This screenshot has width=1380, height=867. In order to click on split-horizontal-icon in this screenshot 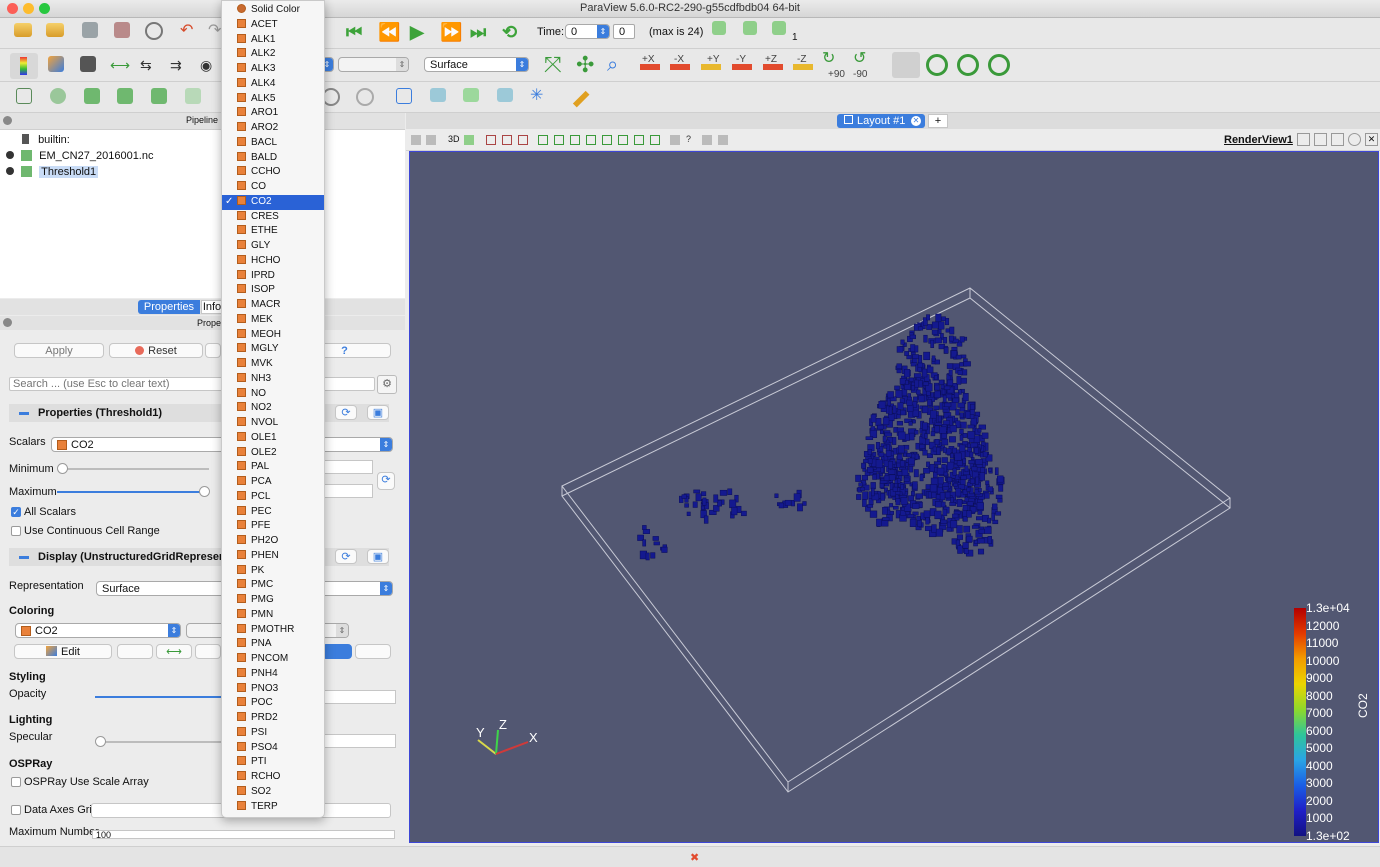, I will do `click(1303, 139)`.